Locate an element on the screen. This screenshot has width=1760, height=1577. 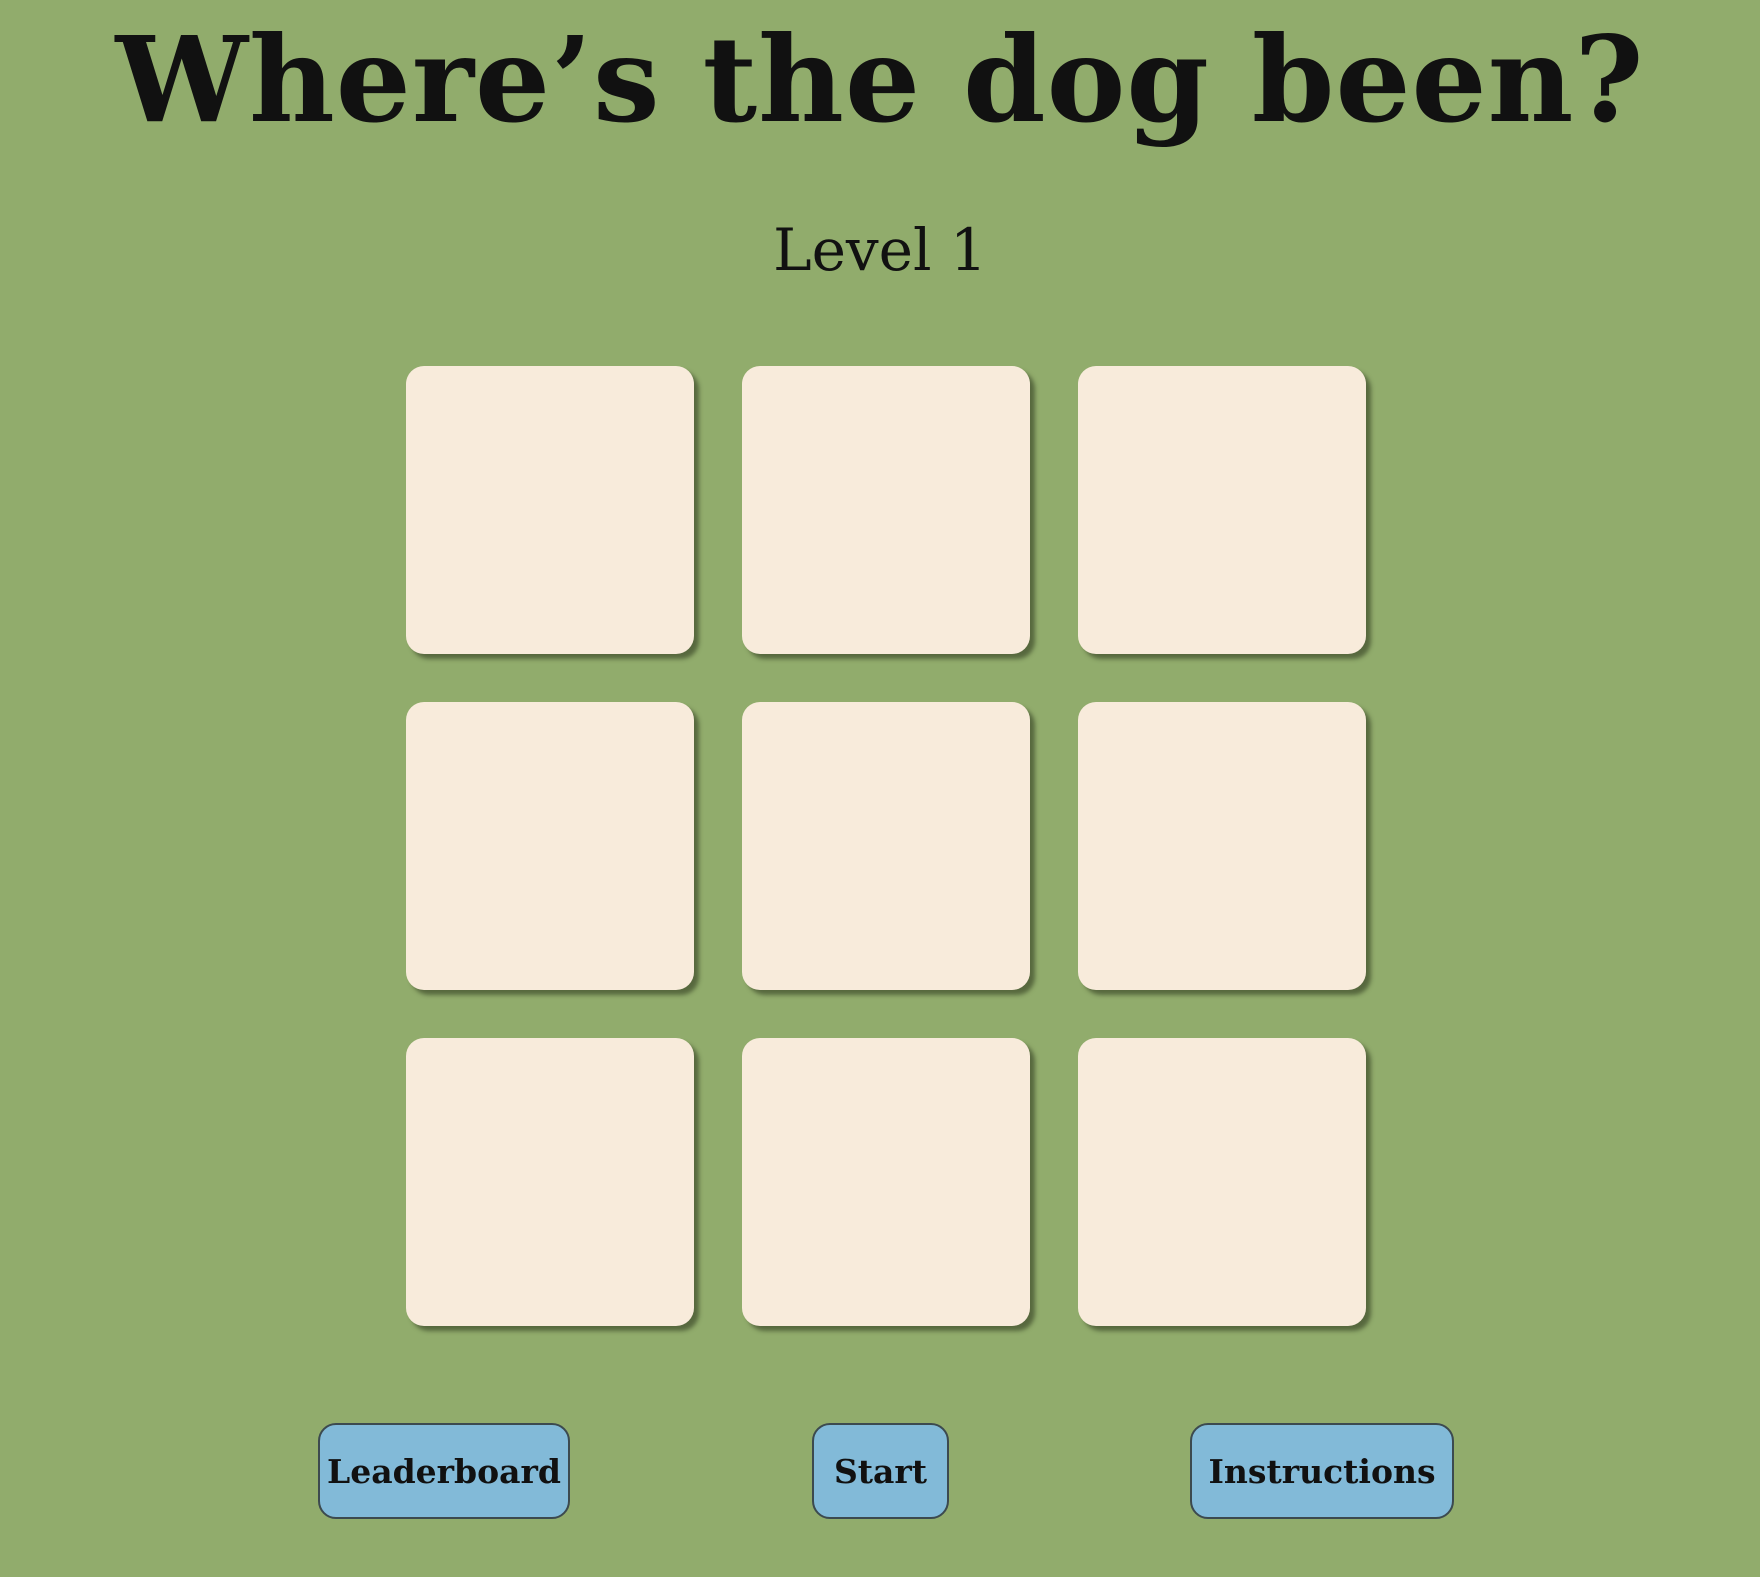
leaderboard-button: Leaderboard is located at coordinates (444, 1471).